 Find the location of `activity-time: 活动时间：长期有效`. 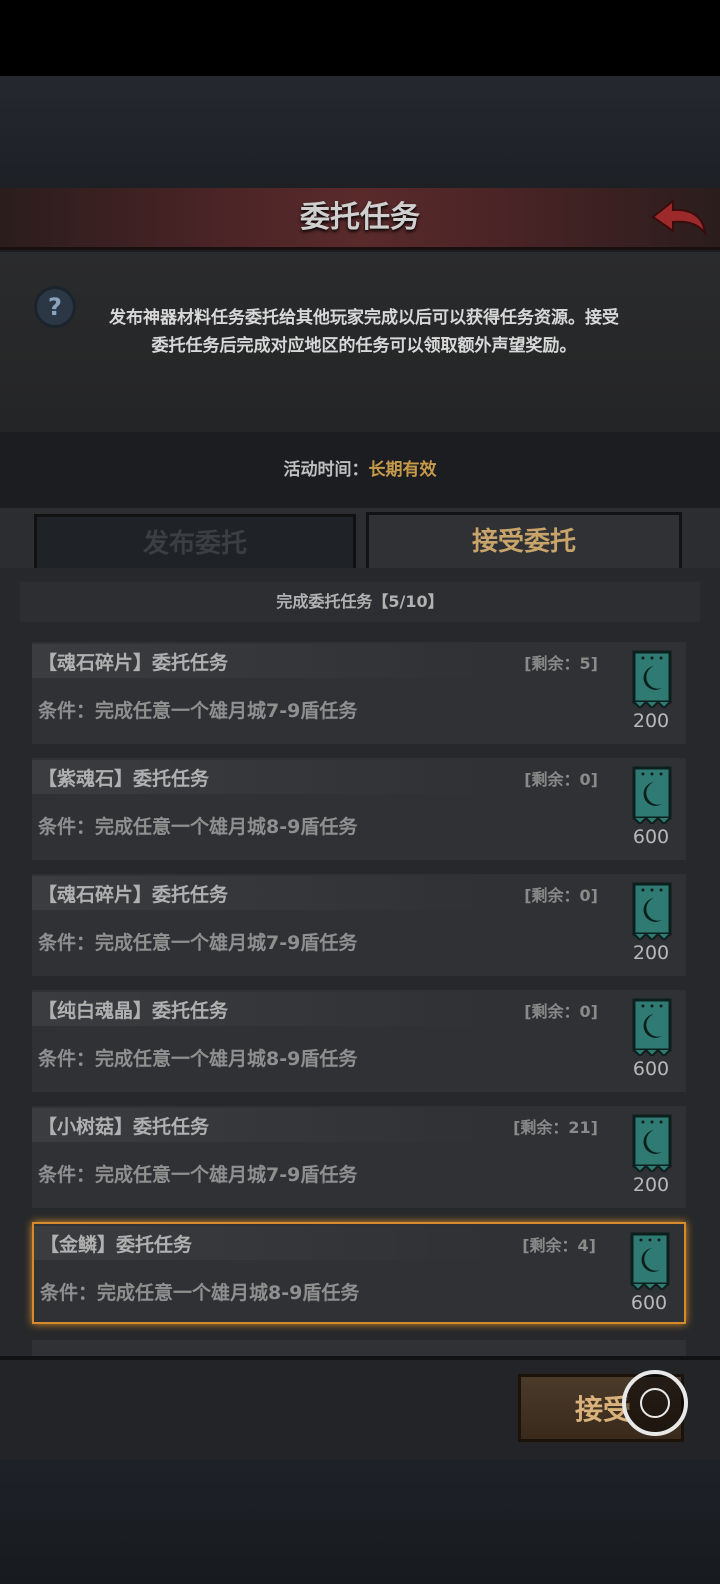

activity-time: 活动时间：长期有效 is located at coordinates (360, 470).